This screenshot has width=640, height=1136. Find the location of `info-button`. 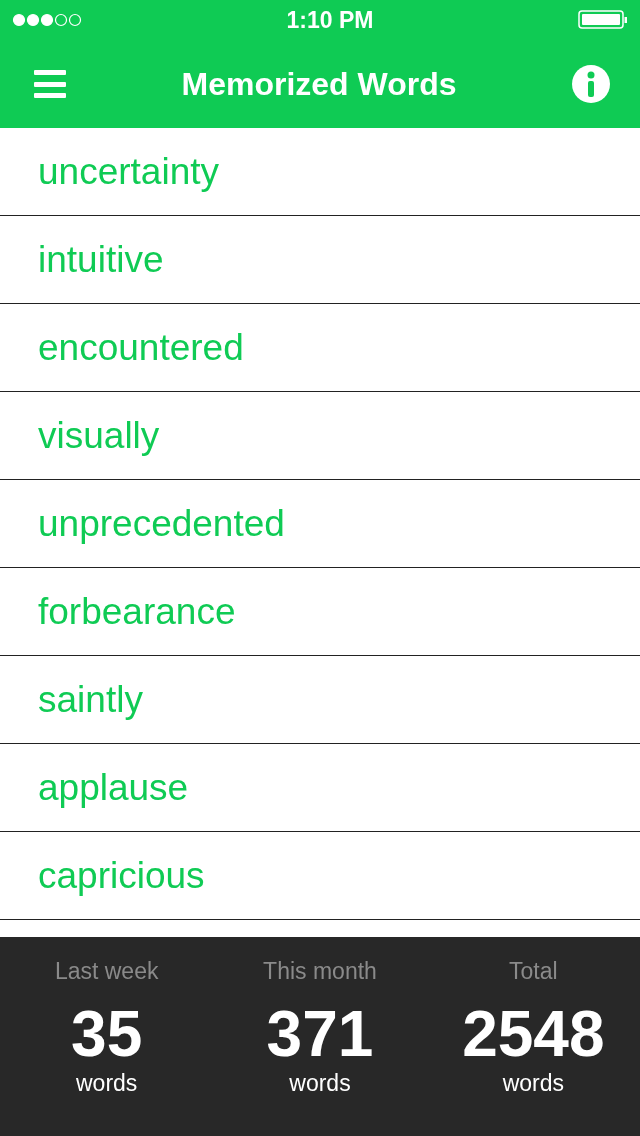

info-button is located at coordinates (591, 84).